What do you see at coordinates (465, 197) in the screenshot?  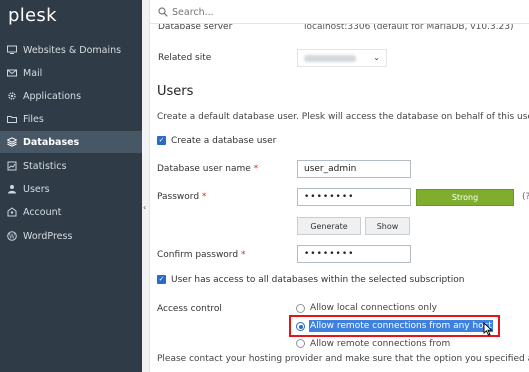 I see `password-strength-bar: Strong` at bounding box center [465, 197].